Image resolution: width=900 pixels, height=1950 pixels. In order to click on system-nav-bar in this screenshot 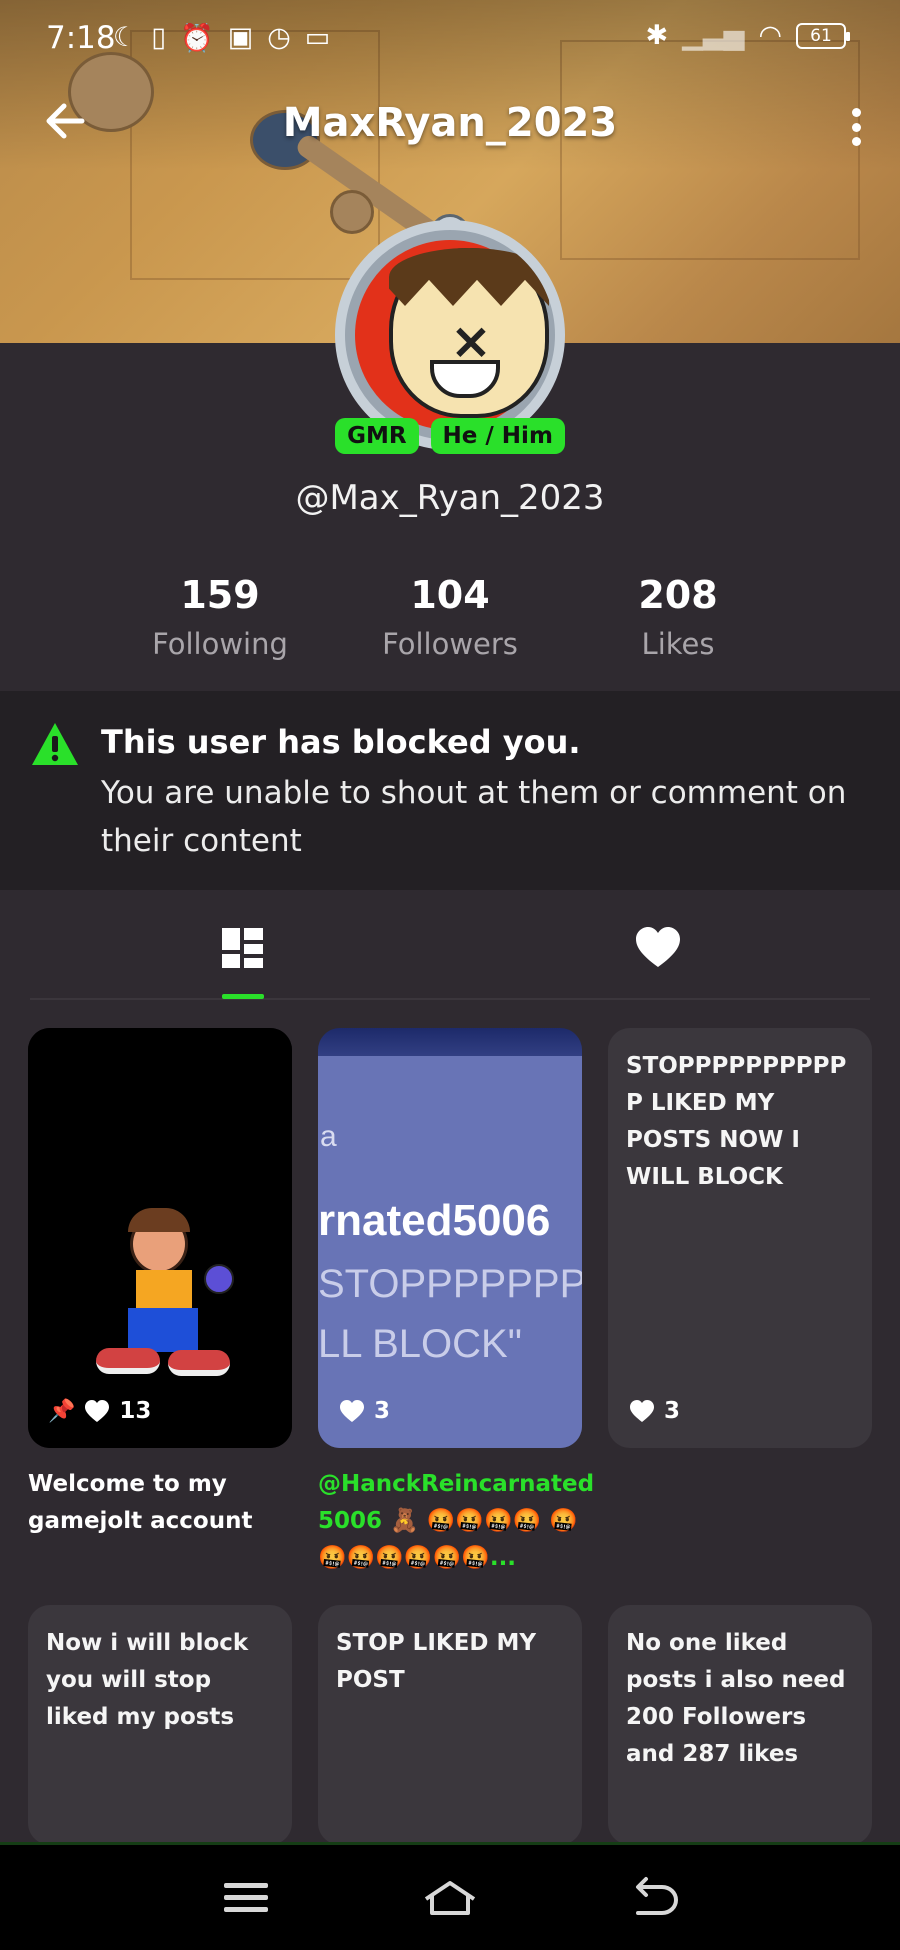, I will do `click(450, 1897)`.